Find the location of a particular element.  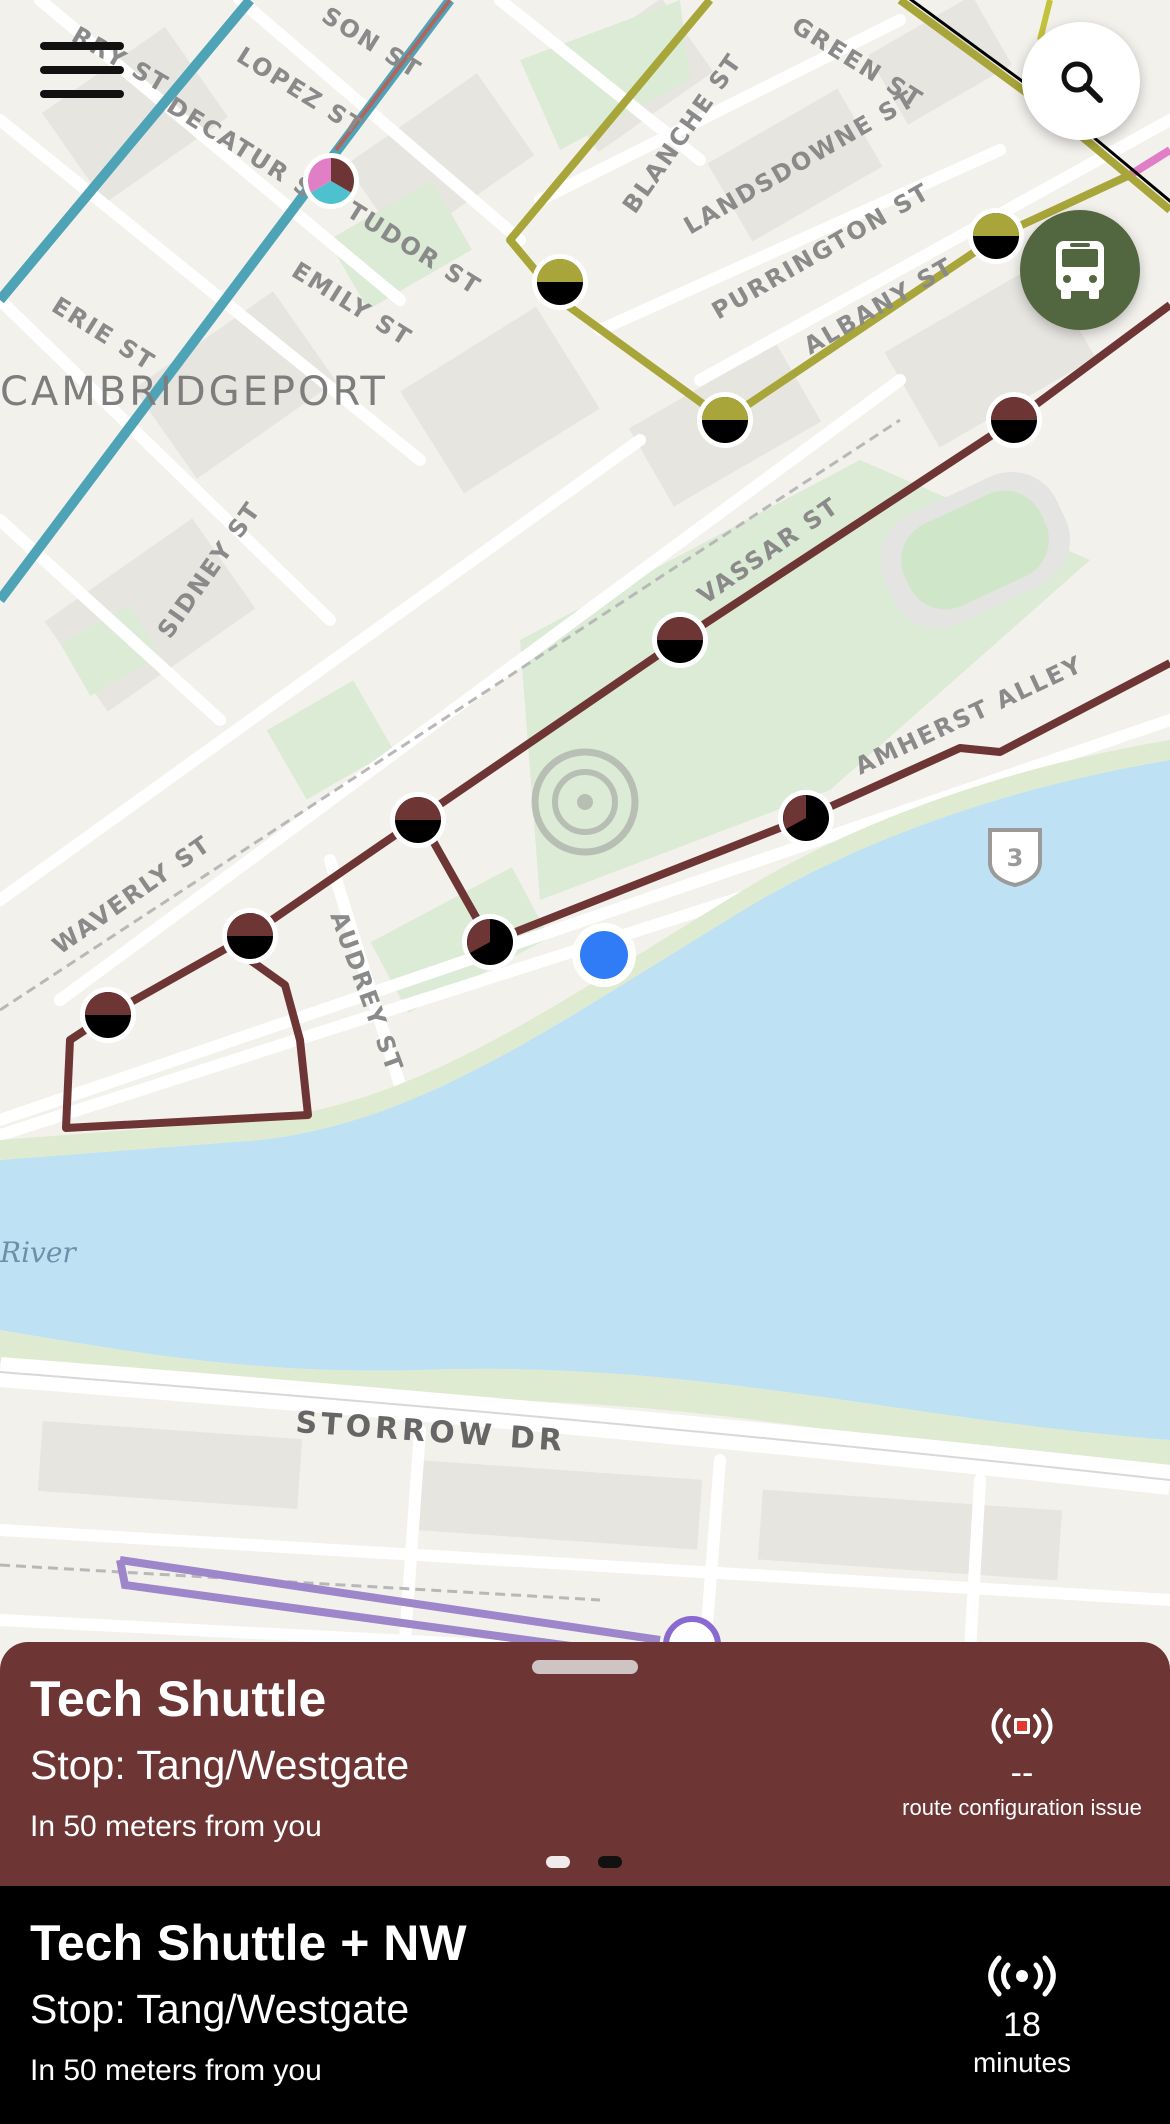

district-label: CAMBRIDGEPORT is located at coordinates (194, 392).